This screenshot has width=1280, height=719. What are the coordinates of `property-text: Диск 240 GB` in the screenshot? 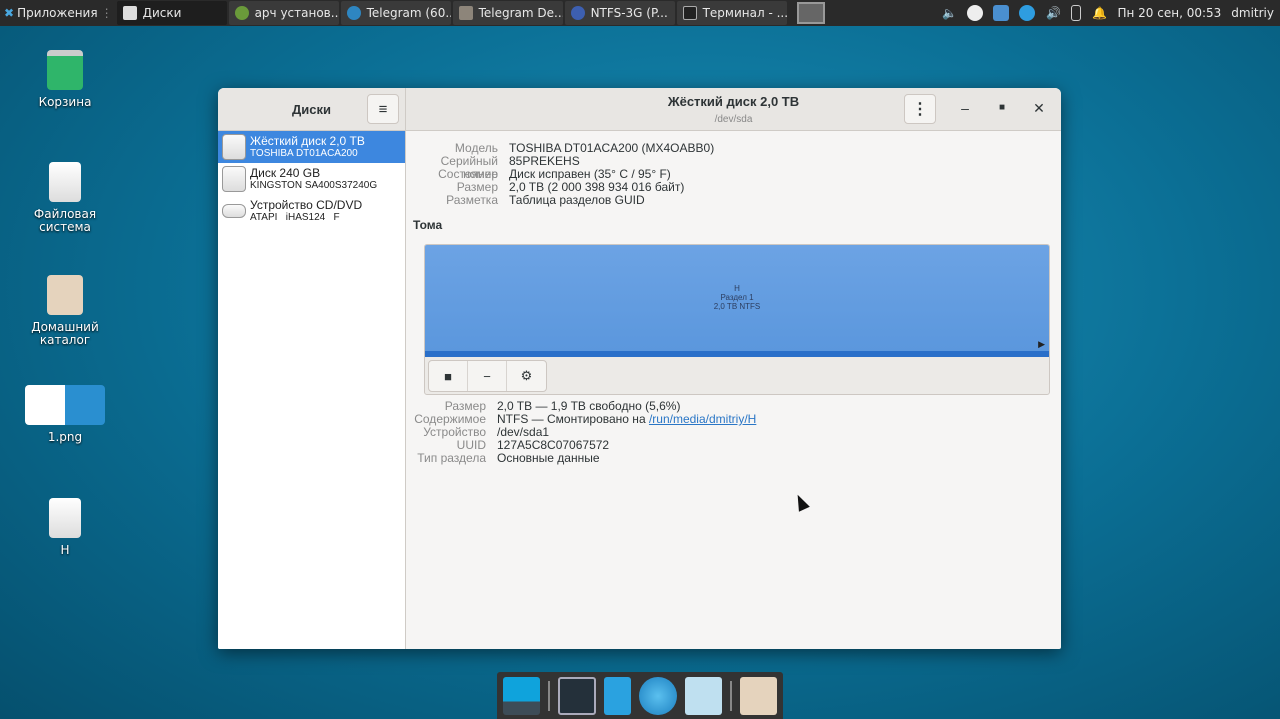 It's located at (285, 173).